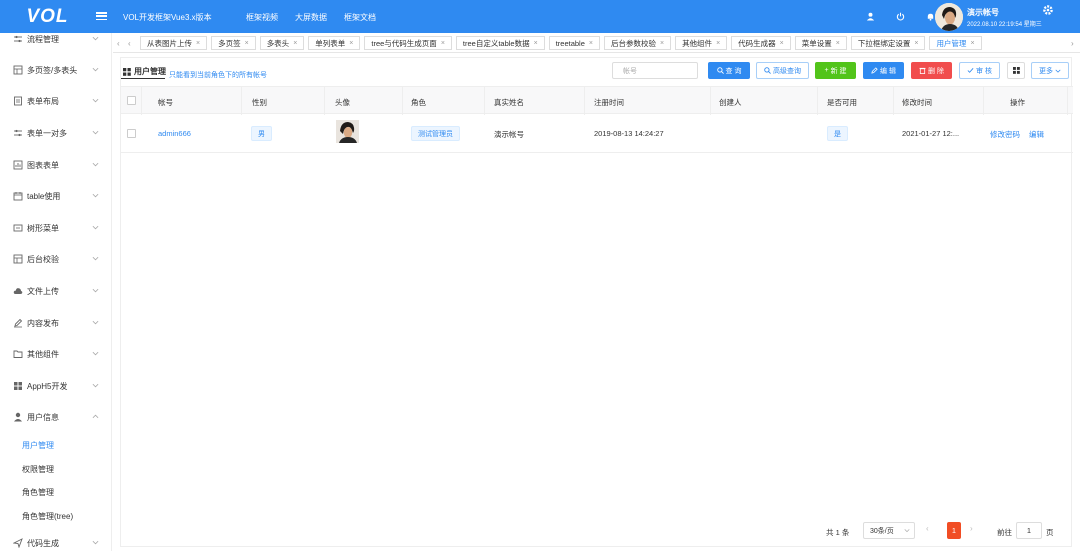  I want to click on user-time: 2022.08.10 22:19:54 星期三, so click(1004, 25).